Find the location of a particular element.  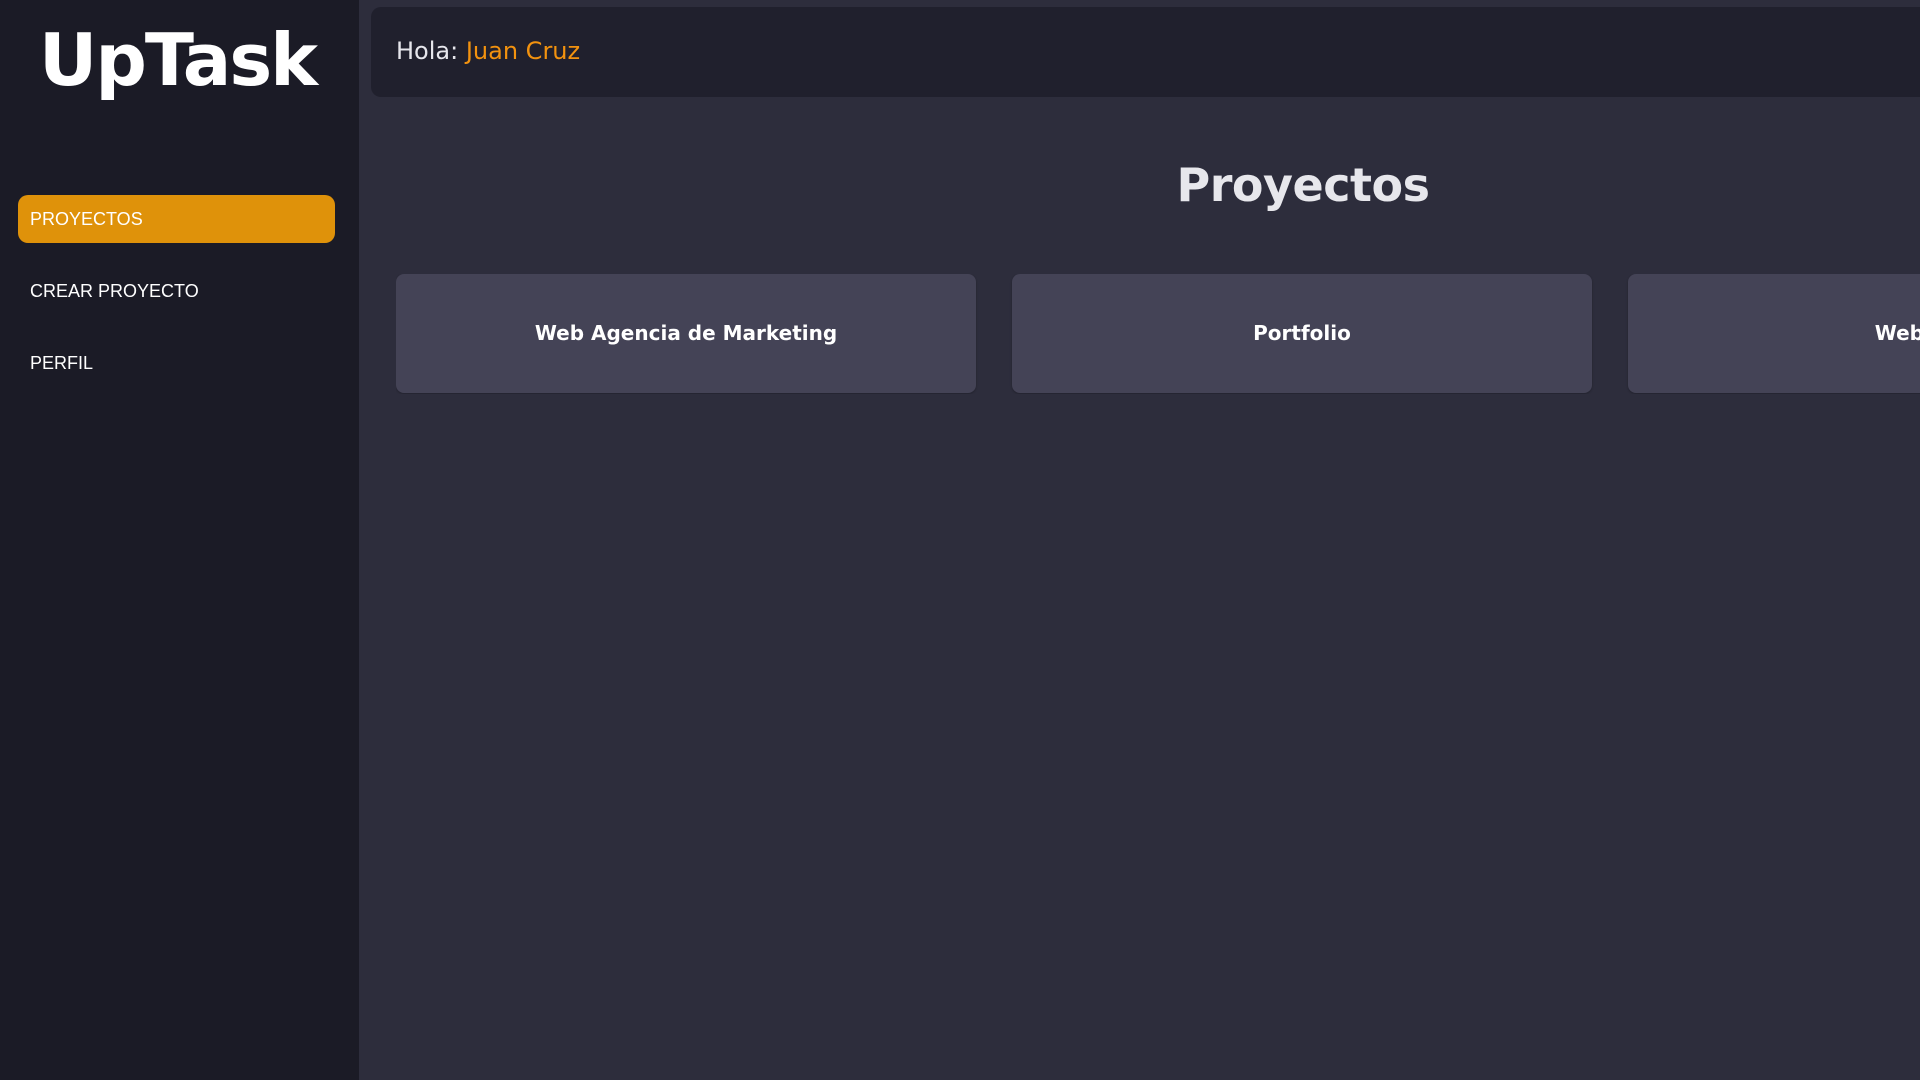

greeting-prefix: Hola: is located at coordinates (427, 51).